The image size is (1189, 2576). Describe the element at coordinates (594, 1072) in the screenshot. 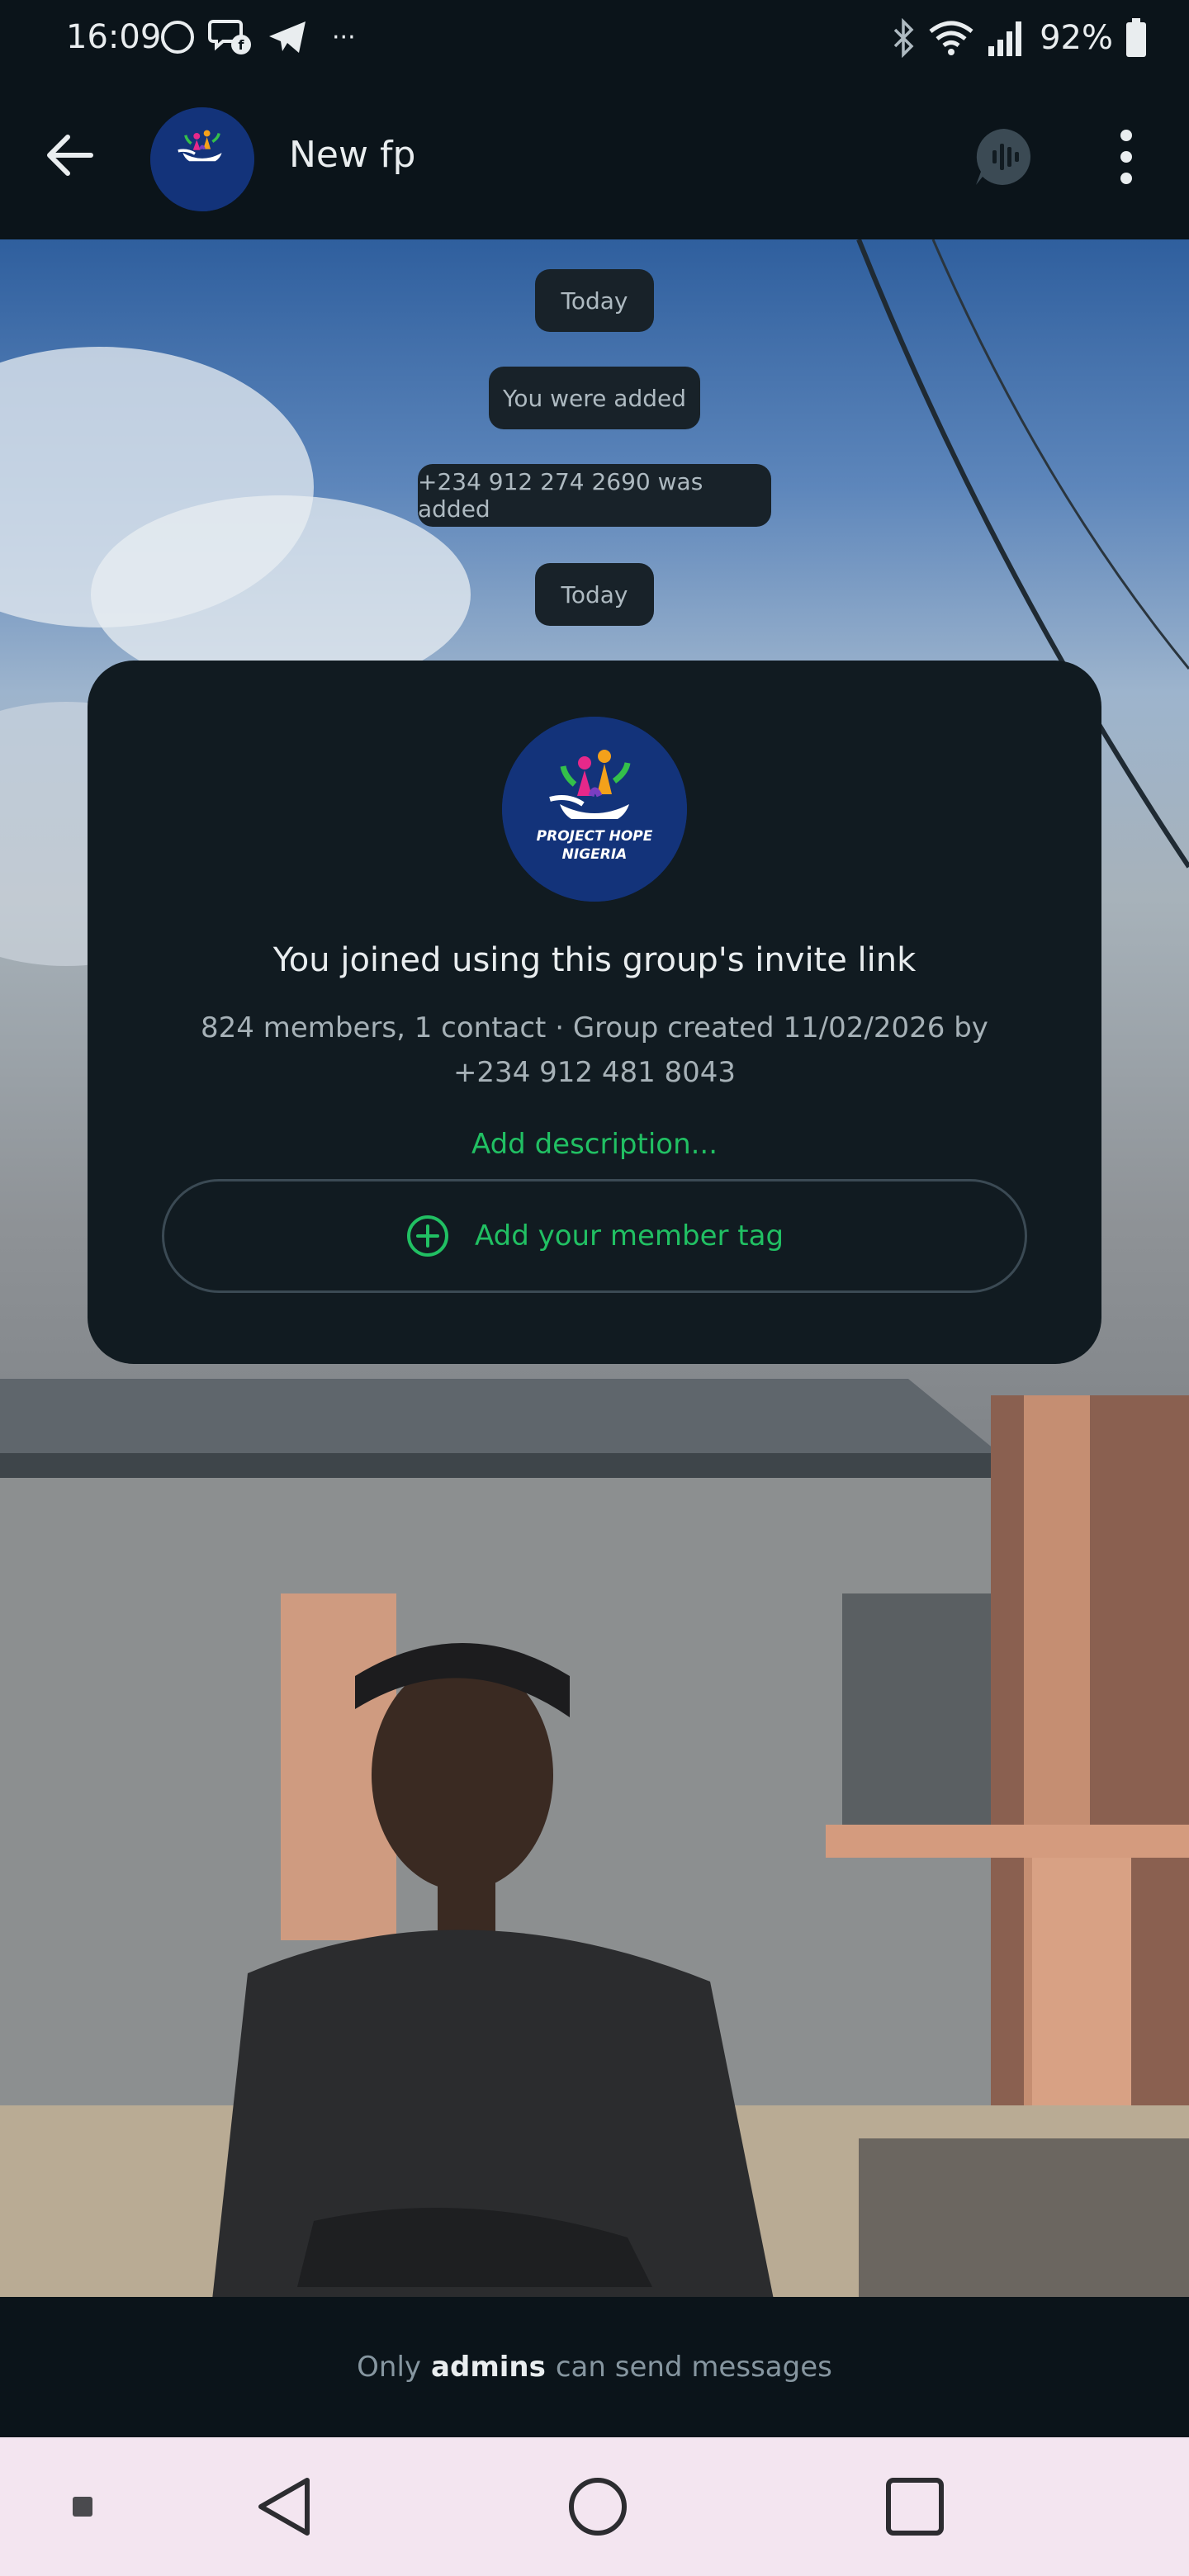

I see `group-meta-line-2: +234 912 481 8043` at that location.